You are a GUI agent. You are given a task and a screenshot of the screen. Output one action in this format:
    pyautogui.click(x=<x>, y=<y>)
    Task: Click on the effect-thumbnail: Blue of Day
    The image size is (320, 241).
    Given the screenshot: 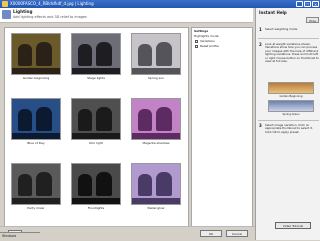 What is the action you would take?
    pyautogui.click(x=36, y=124)
    